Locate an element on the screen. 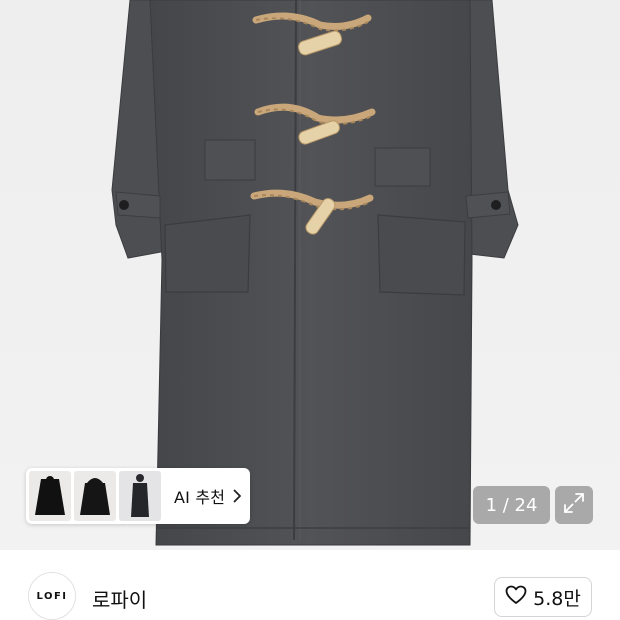 Image resolution: width=620 pixels, height=620 pixels. brand-name: 로파이 is located at coordinates (119, 598).